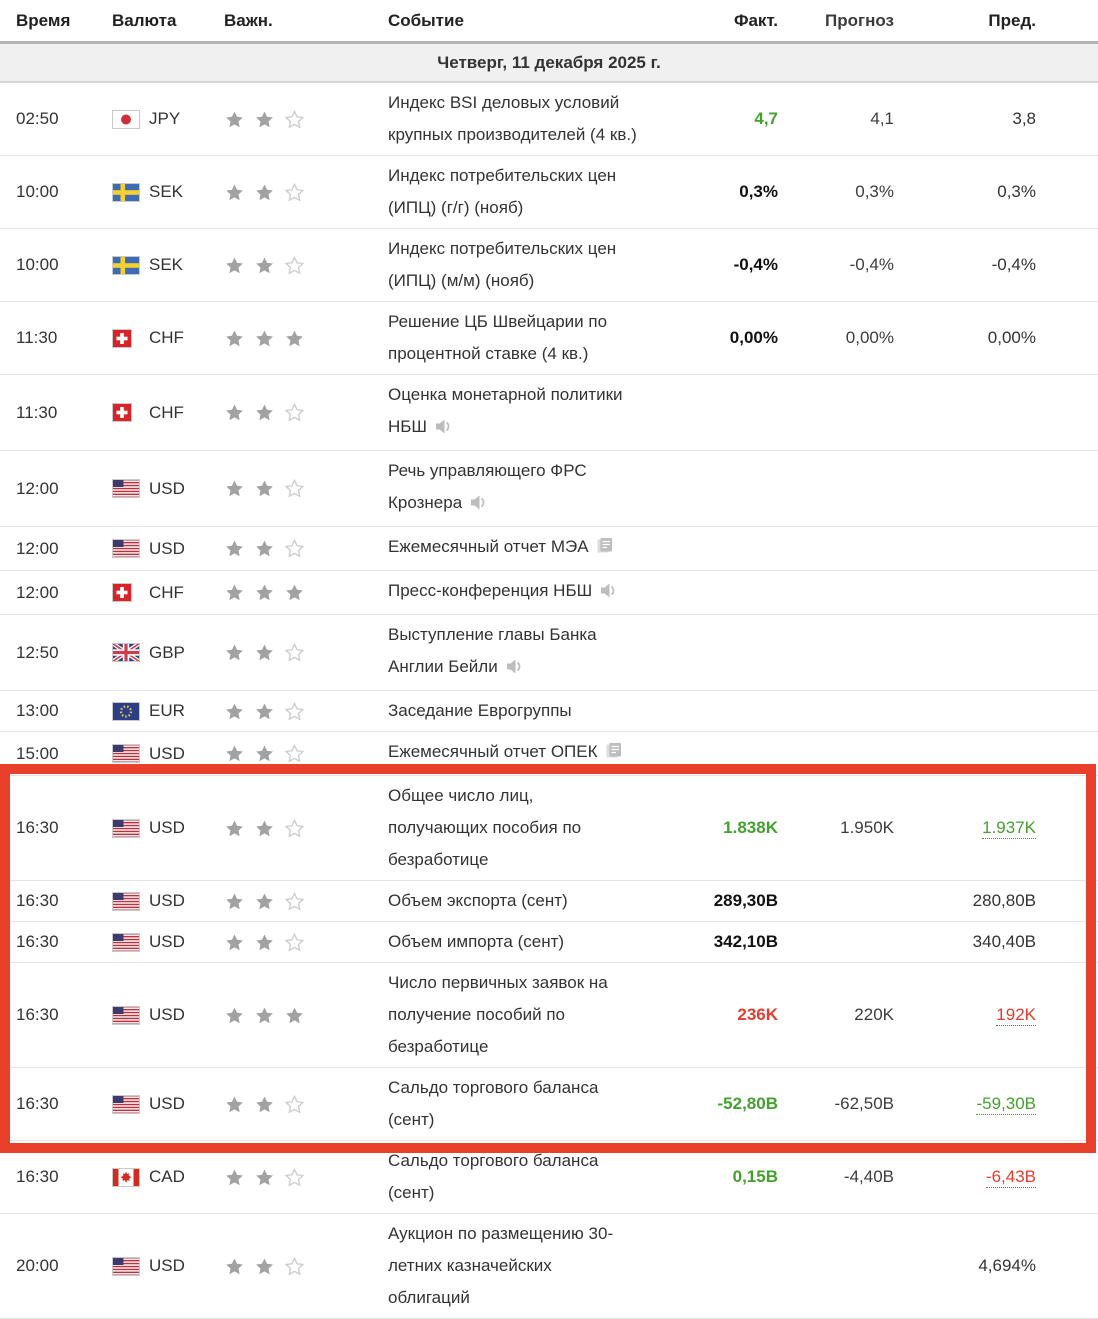 The image size is (1098, 1319). What do you see at coordinates (868, 1176) in the screenshot?
I see `forecast-value: -4,40B` at bounding box center [868, 1176].